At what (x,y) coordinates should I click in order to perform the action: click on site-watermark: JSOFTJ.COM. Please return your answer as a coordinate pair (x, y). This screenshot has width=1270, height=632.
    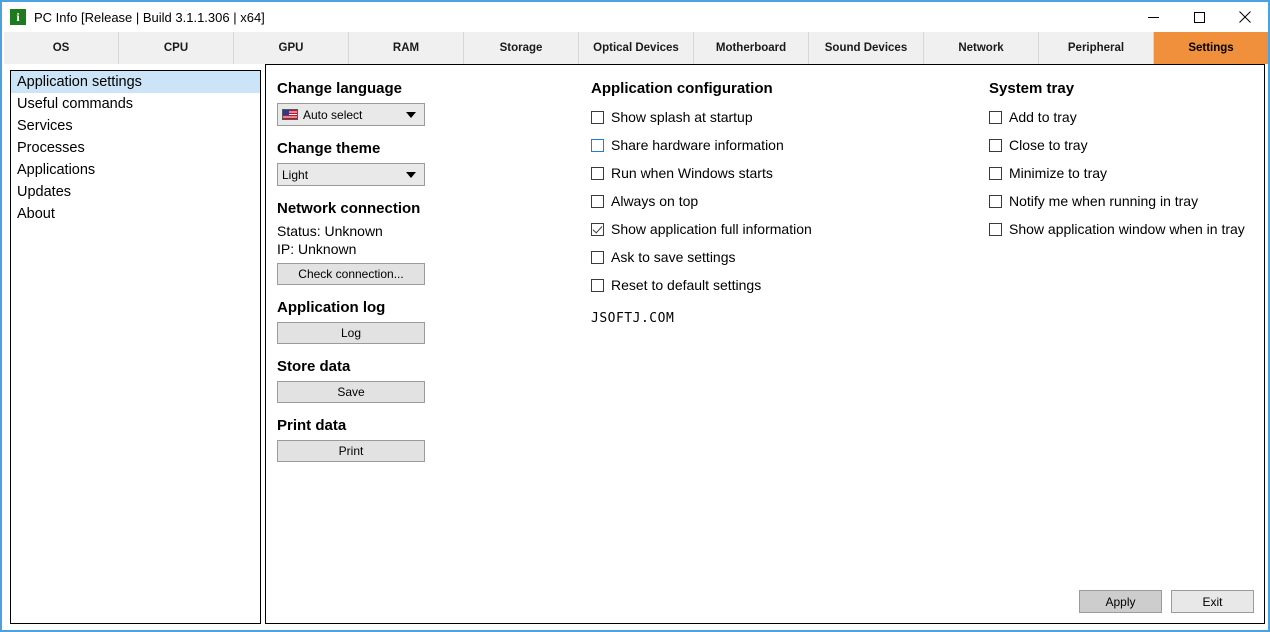
    Looking at the image, I should click on (633, 318).